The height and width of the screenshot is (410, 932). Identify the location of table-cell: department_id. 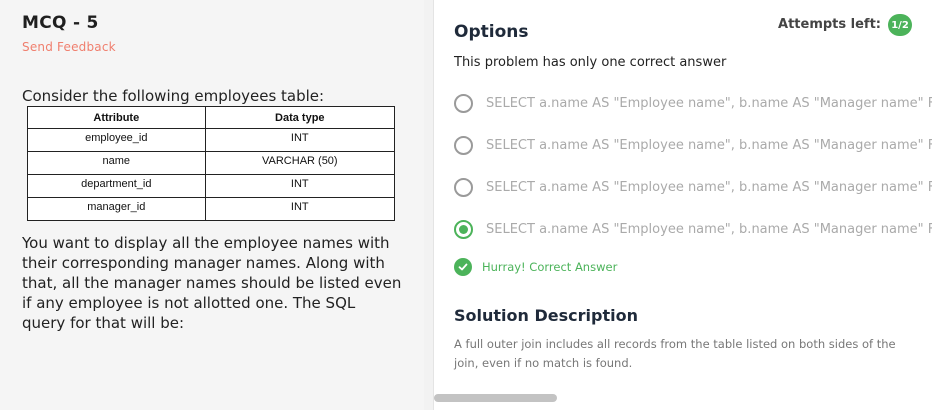
(116, 186).